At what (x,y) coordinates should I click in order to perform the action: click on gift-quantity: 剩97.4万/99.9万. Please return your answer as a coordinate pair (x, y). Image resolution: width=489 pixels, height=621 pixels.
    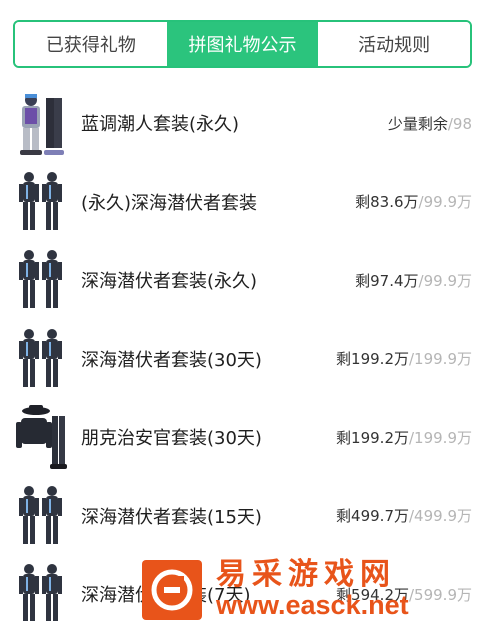
    Looking at the image, I should click on (413, 280).